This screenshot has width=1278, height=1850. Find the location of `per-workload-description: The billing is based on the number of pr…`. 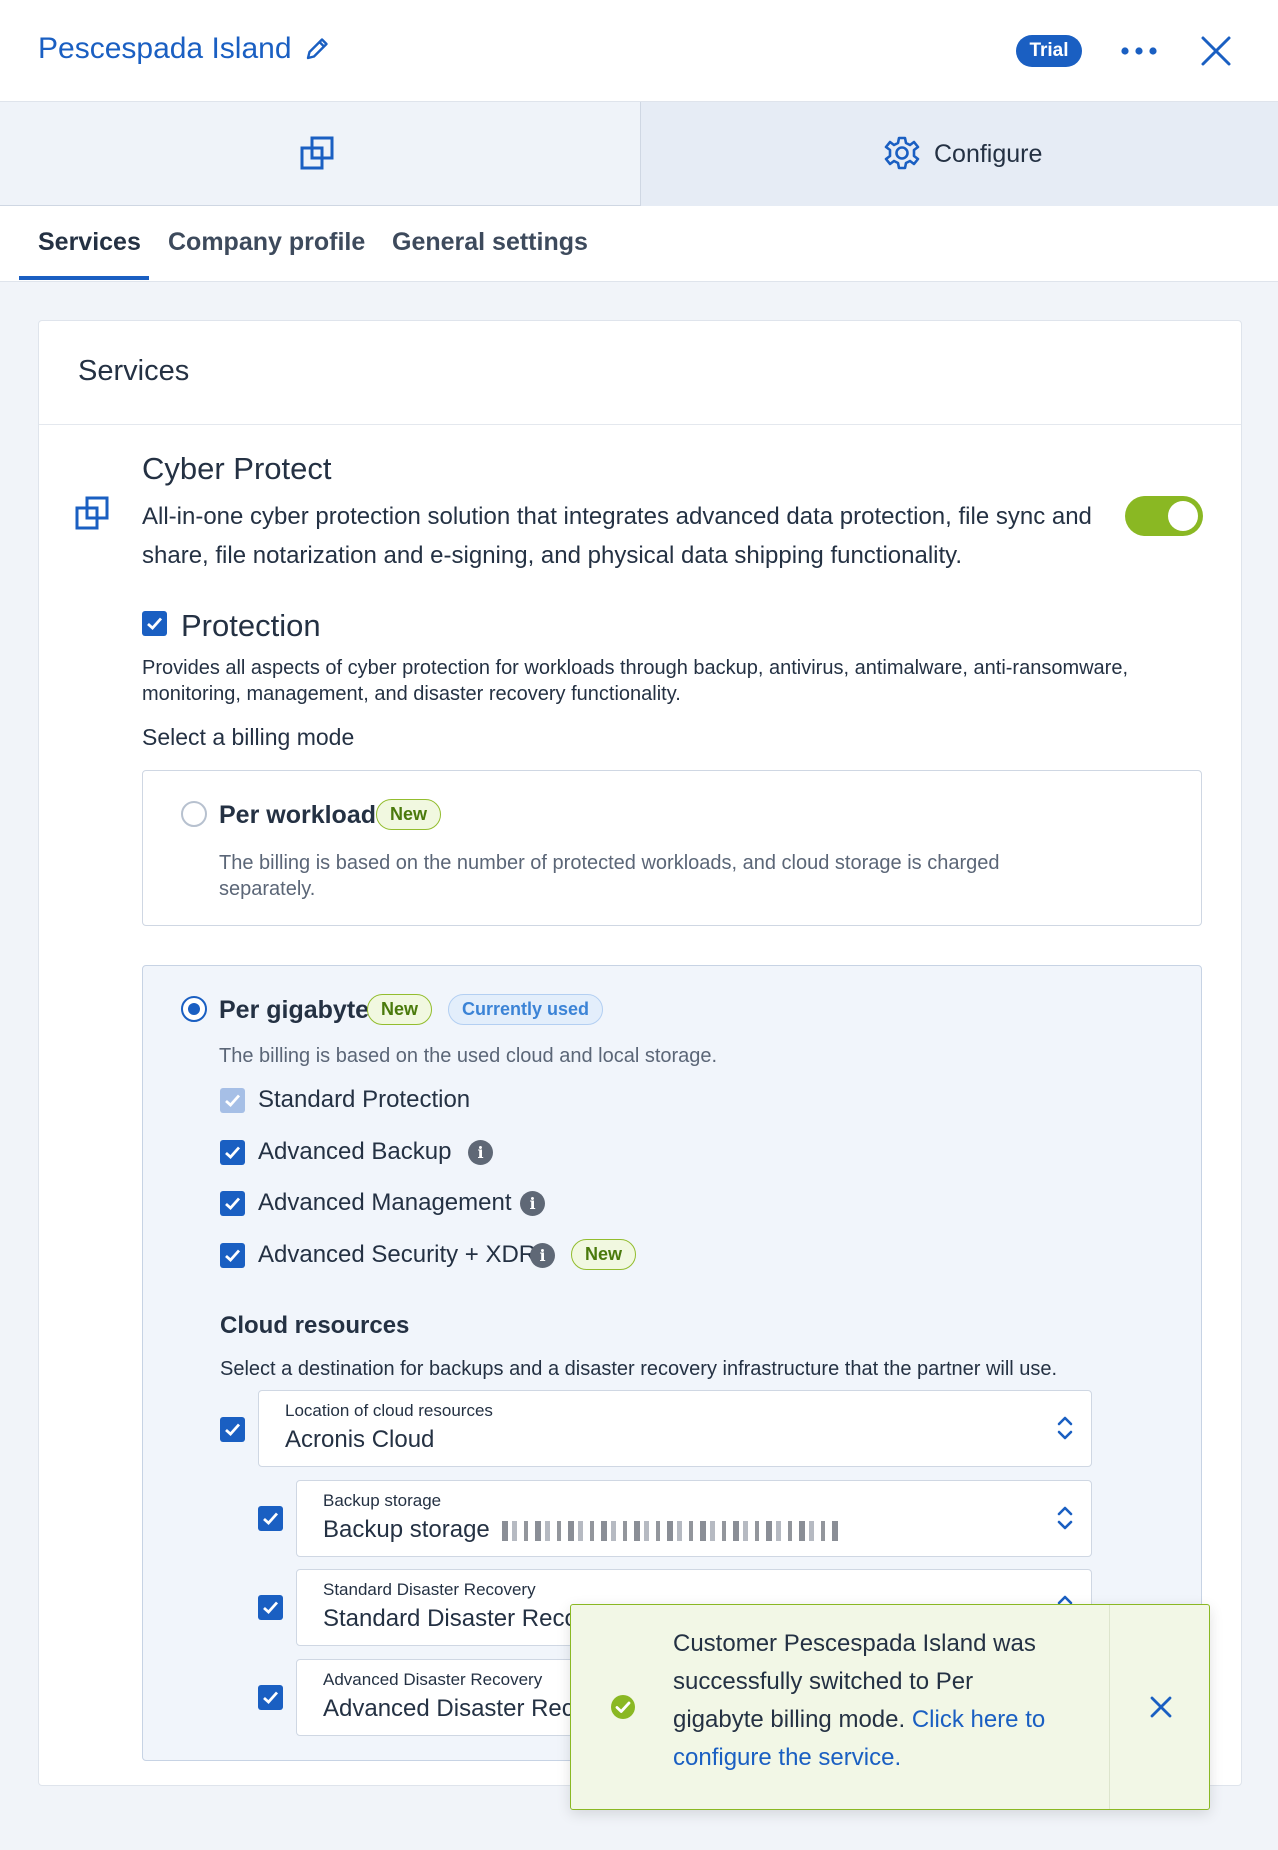

per-workload-description: The billing is based on the number of pr… is located at coordinates (609, 876).